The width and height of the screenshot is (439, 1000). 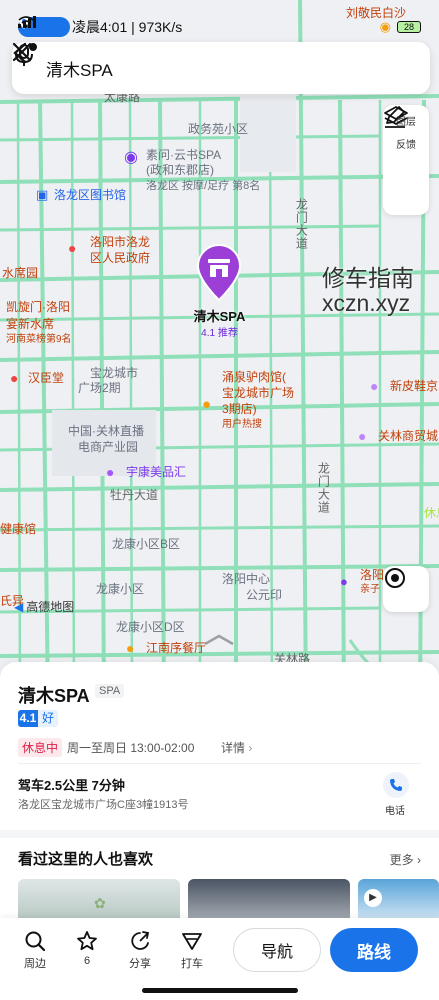 What do you see at coordinates (180, 170) in the screenshot?
I see `map-poi-label: (政和东郡店)` at bounding box center [180, 170].